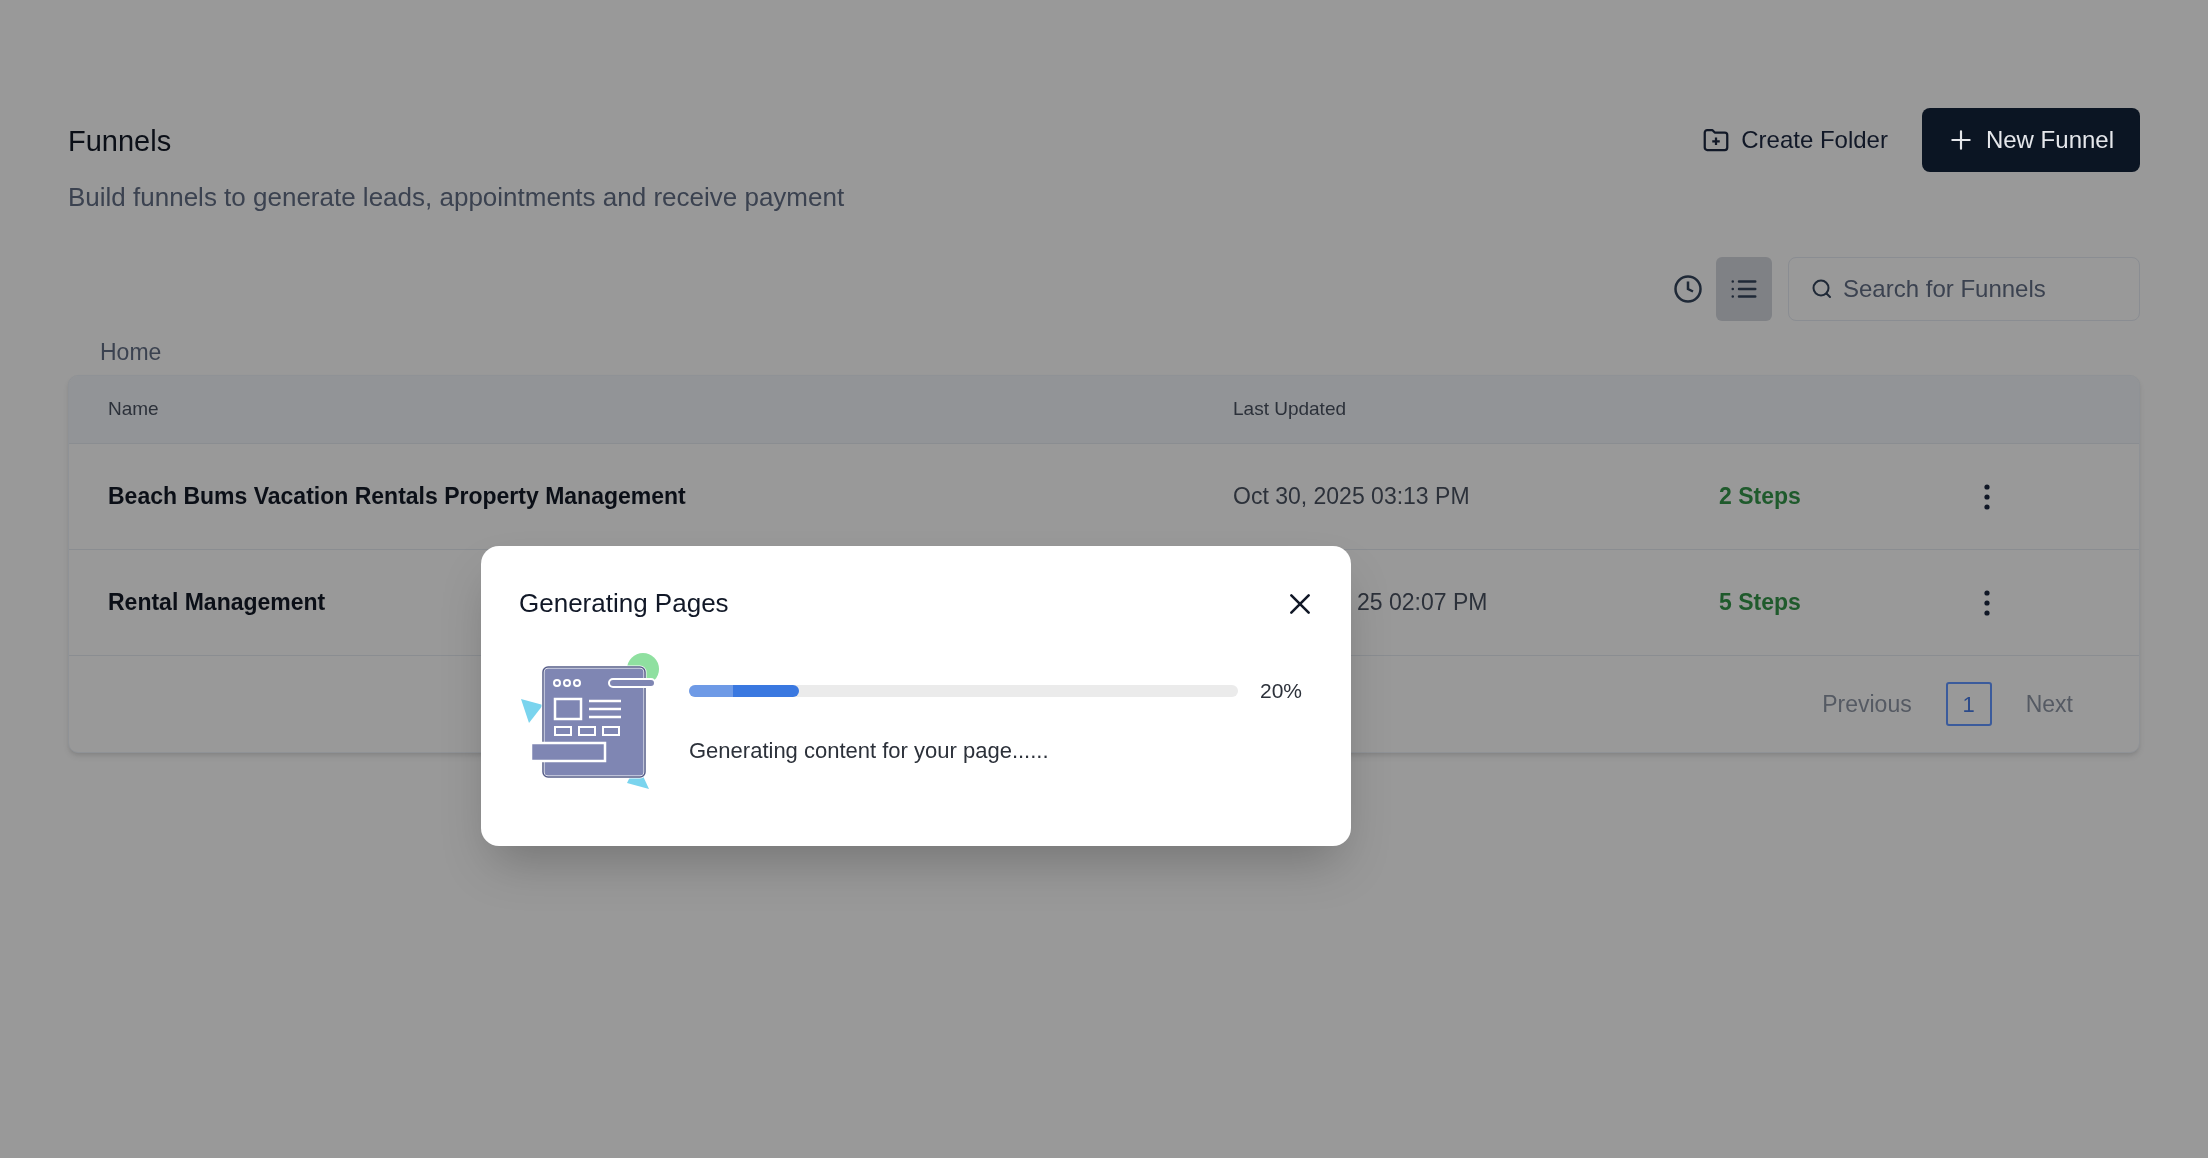  Describe the element at coordinates (624, 603) in the screenshot. I see `dialog-title: Generating Pages` at that location.